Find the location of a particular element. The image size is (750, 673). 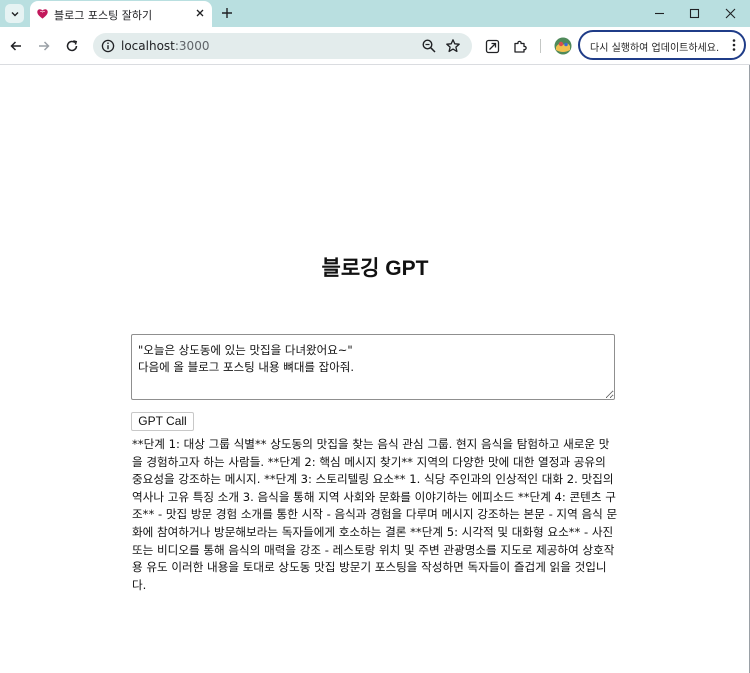

forward-button is located at coordinates (44, 46).